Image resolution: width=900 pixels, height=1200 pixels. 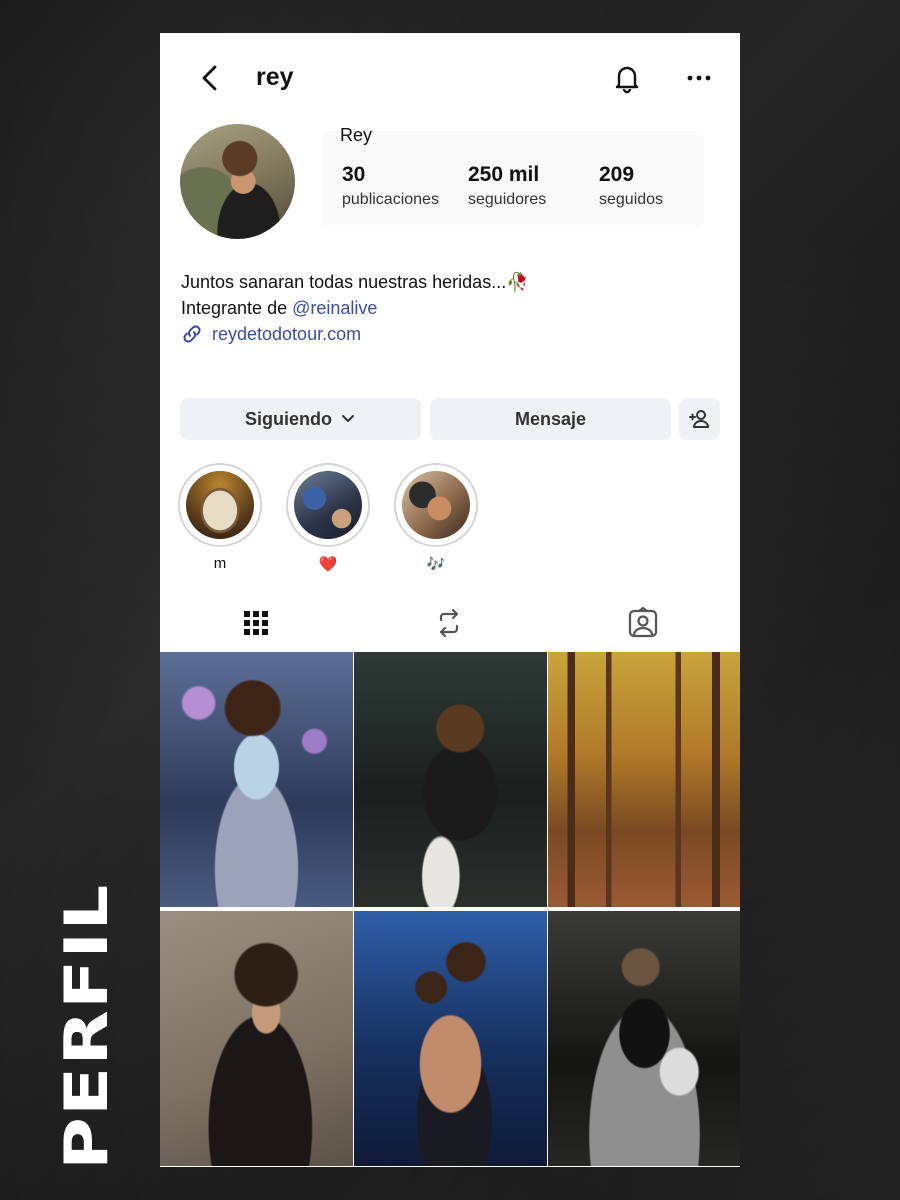 What do you see at coordinates (334, 308) in the screenshot?
I see `bio-mention-link: @reinalive` at bounding box center [334, 308].